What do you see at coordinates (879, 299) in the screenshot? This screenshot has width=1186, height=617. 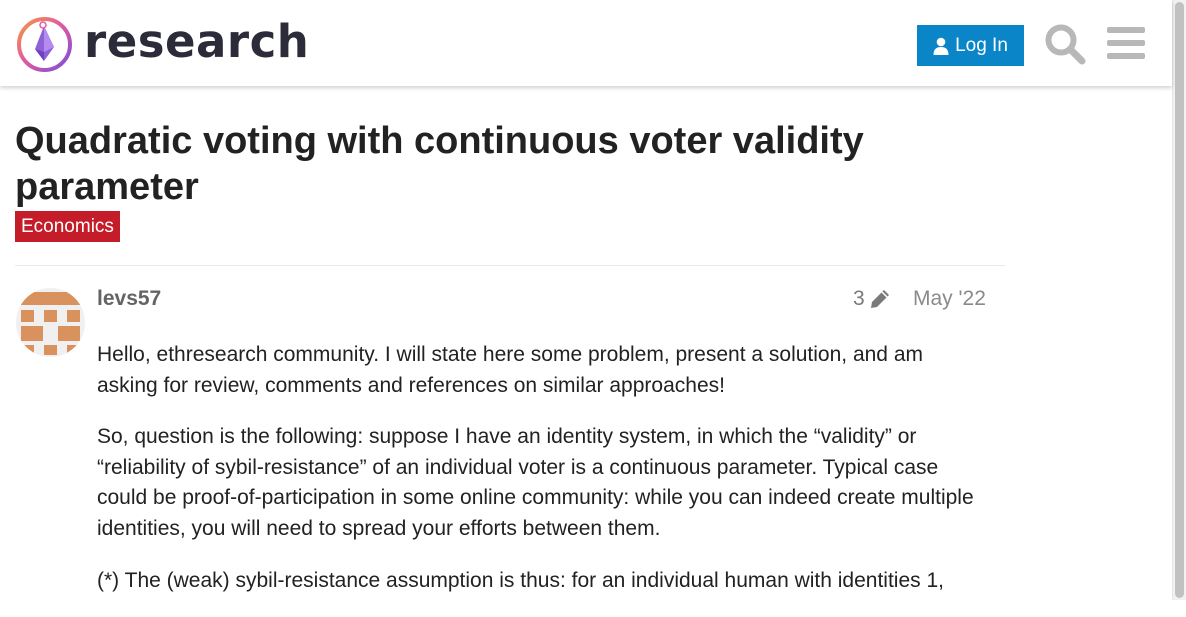 I see `pencil-icon` at bounding box center [879, 299].